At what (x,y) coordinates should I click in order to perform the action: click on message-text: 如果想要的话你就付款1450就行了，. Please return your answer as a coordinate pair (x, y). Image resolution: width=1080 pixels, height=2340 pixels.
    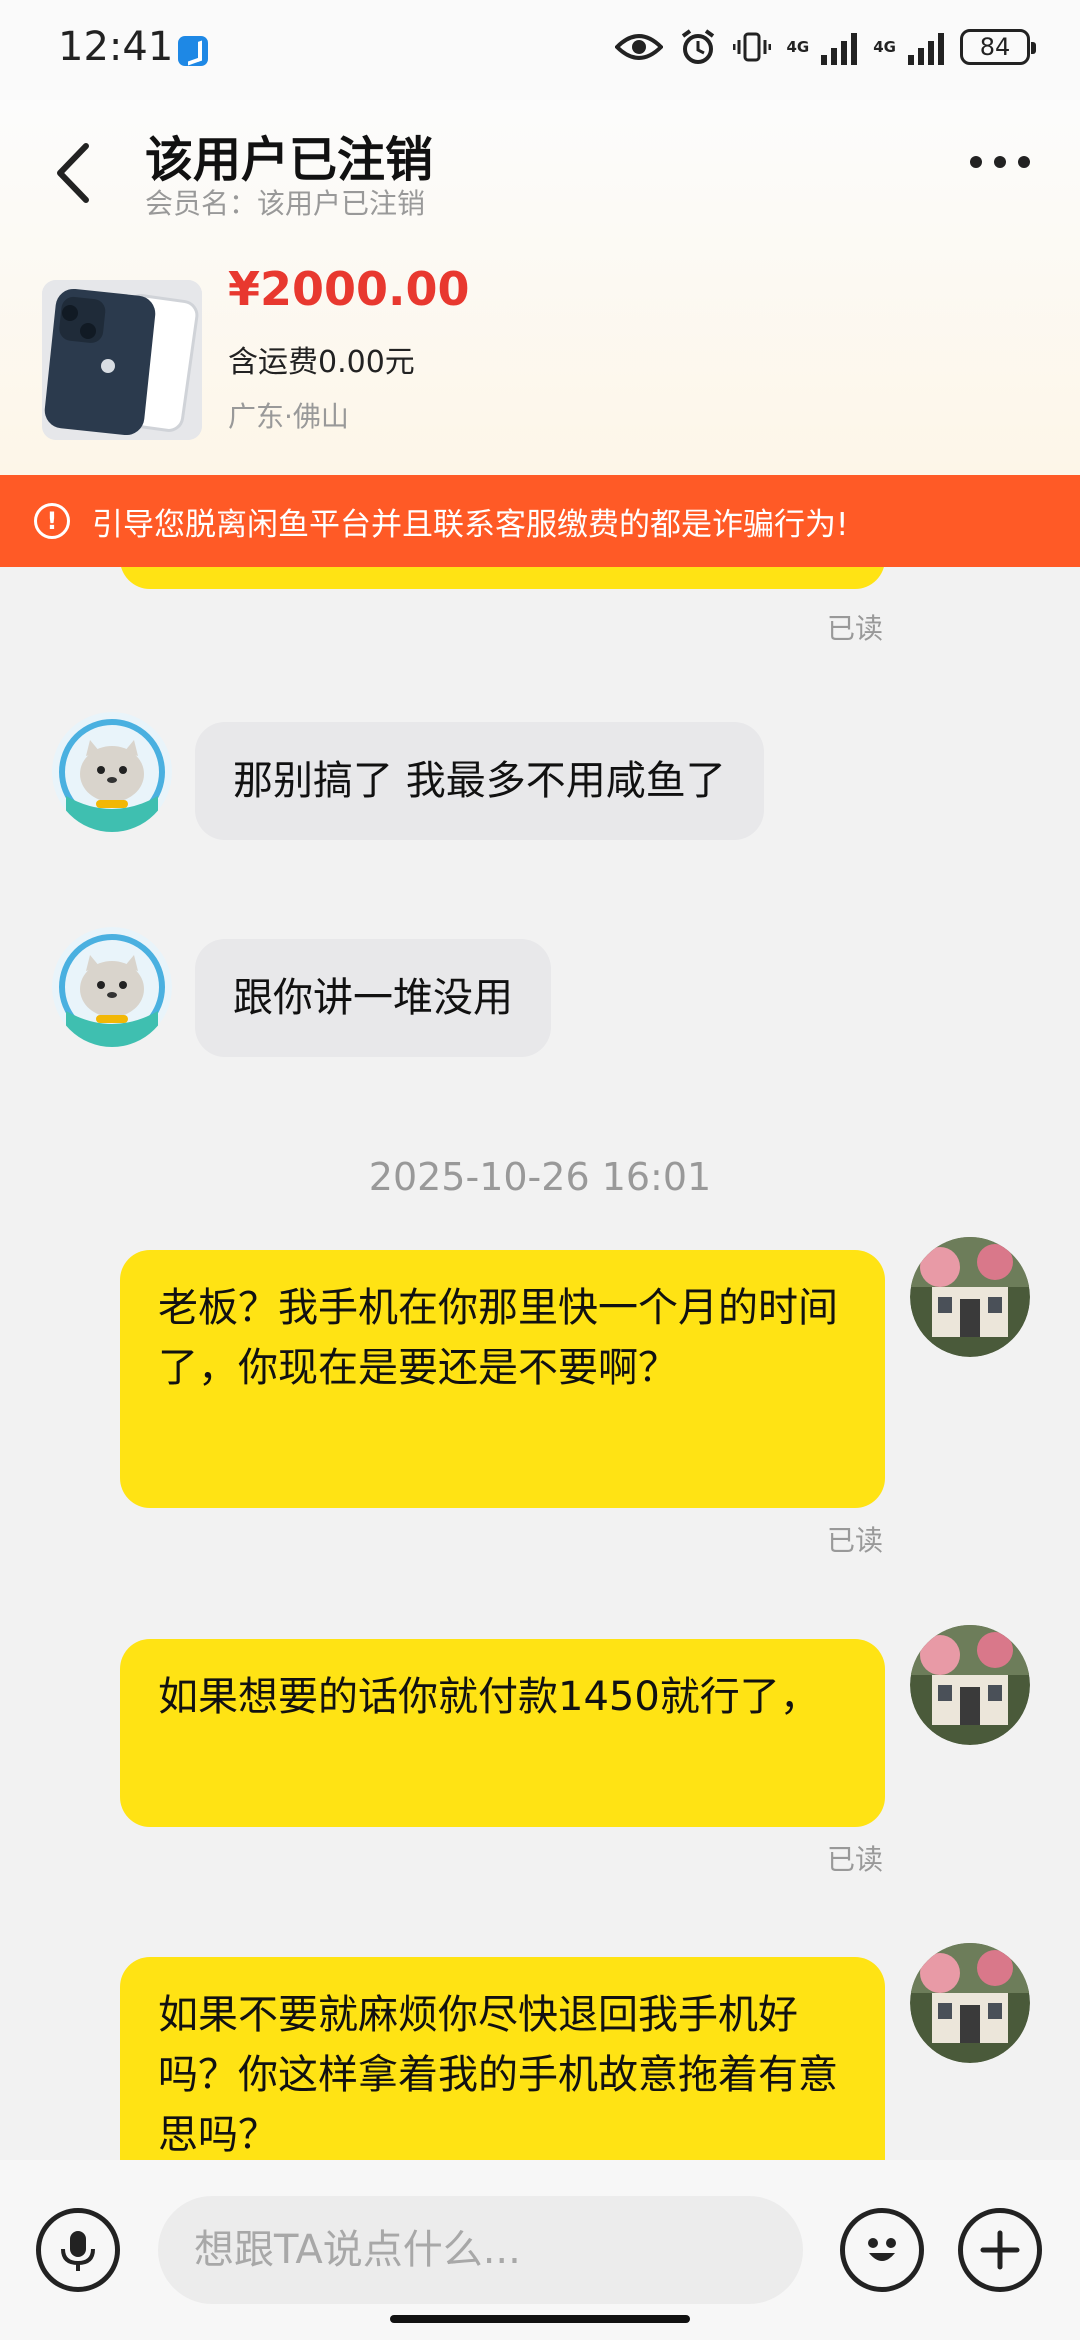
    Looking at the image, I should click on (489, 1697).